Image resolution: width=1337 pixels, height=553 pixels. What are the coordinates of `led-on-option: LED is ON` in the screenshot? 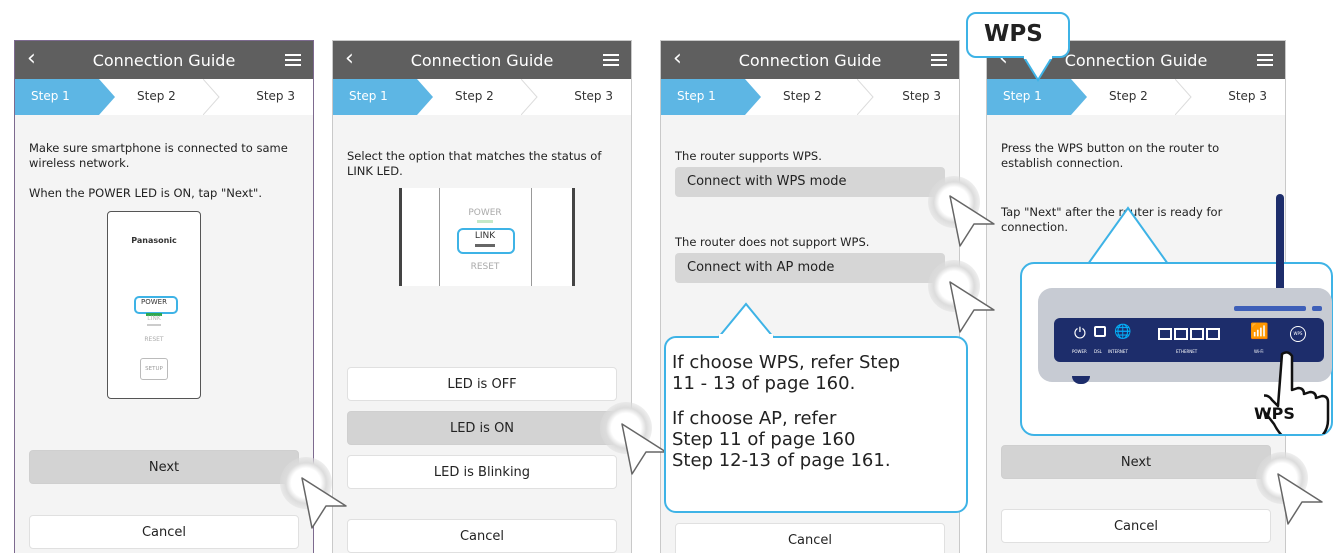 It's located at (482, 428).